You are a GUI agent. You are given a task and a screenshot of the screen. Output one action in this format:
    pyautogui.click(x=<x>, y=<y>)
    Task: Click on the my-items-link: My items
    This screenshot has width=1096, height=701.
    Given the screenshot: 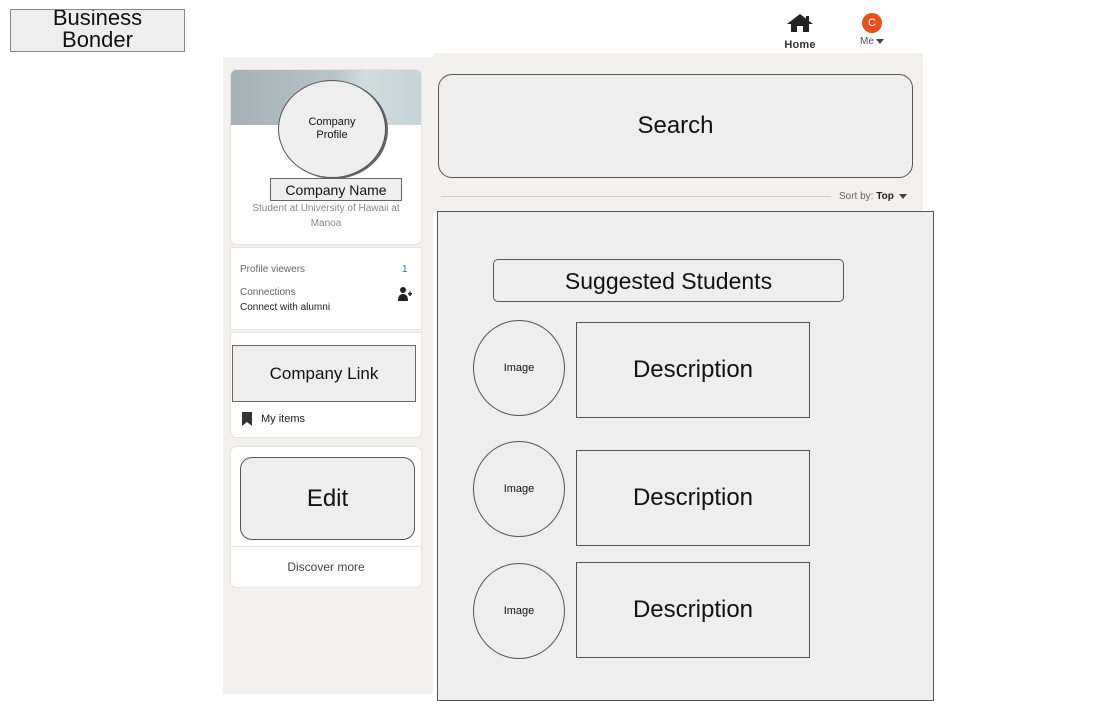 What is the action you would take?
    pyautogui.click(x=283, y=419)
    